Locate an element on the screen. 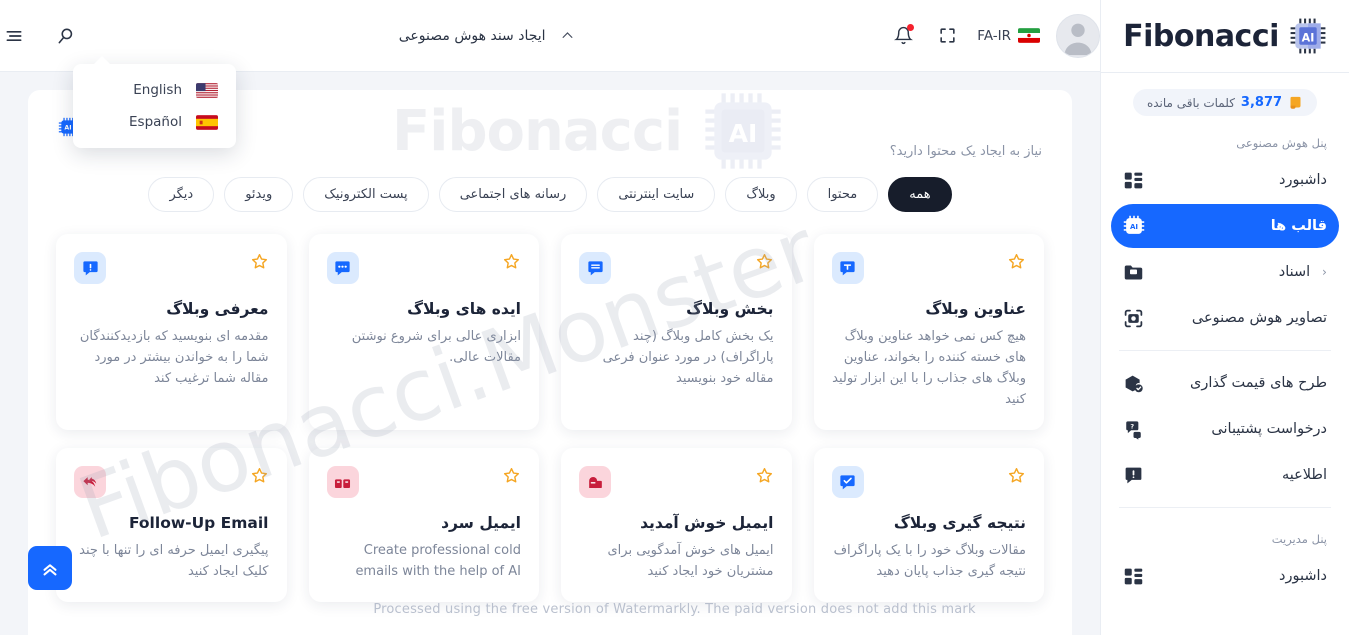  word-credit-label: کلمات باقی مانده is located at coordinates (1190, 102).